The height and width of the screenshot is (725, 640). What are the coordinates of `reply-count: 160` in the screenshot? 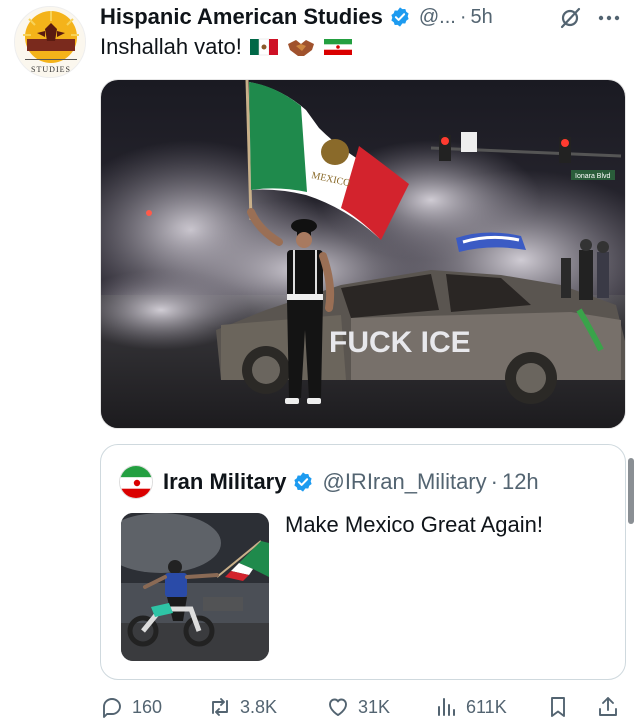 It's located at (147, 706).